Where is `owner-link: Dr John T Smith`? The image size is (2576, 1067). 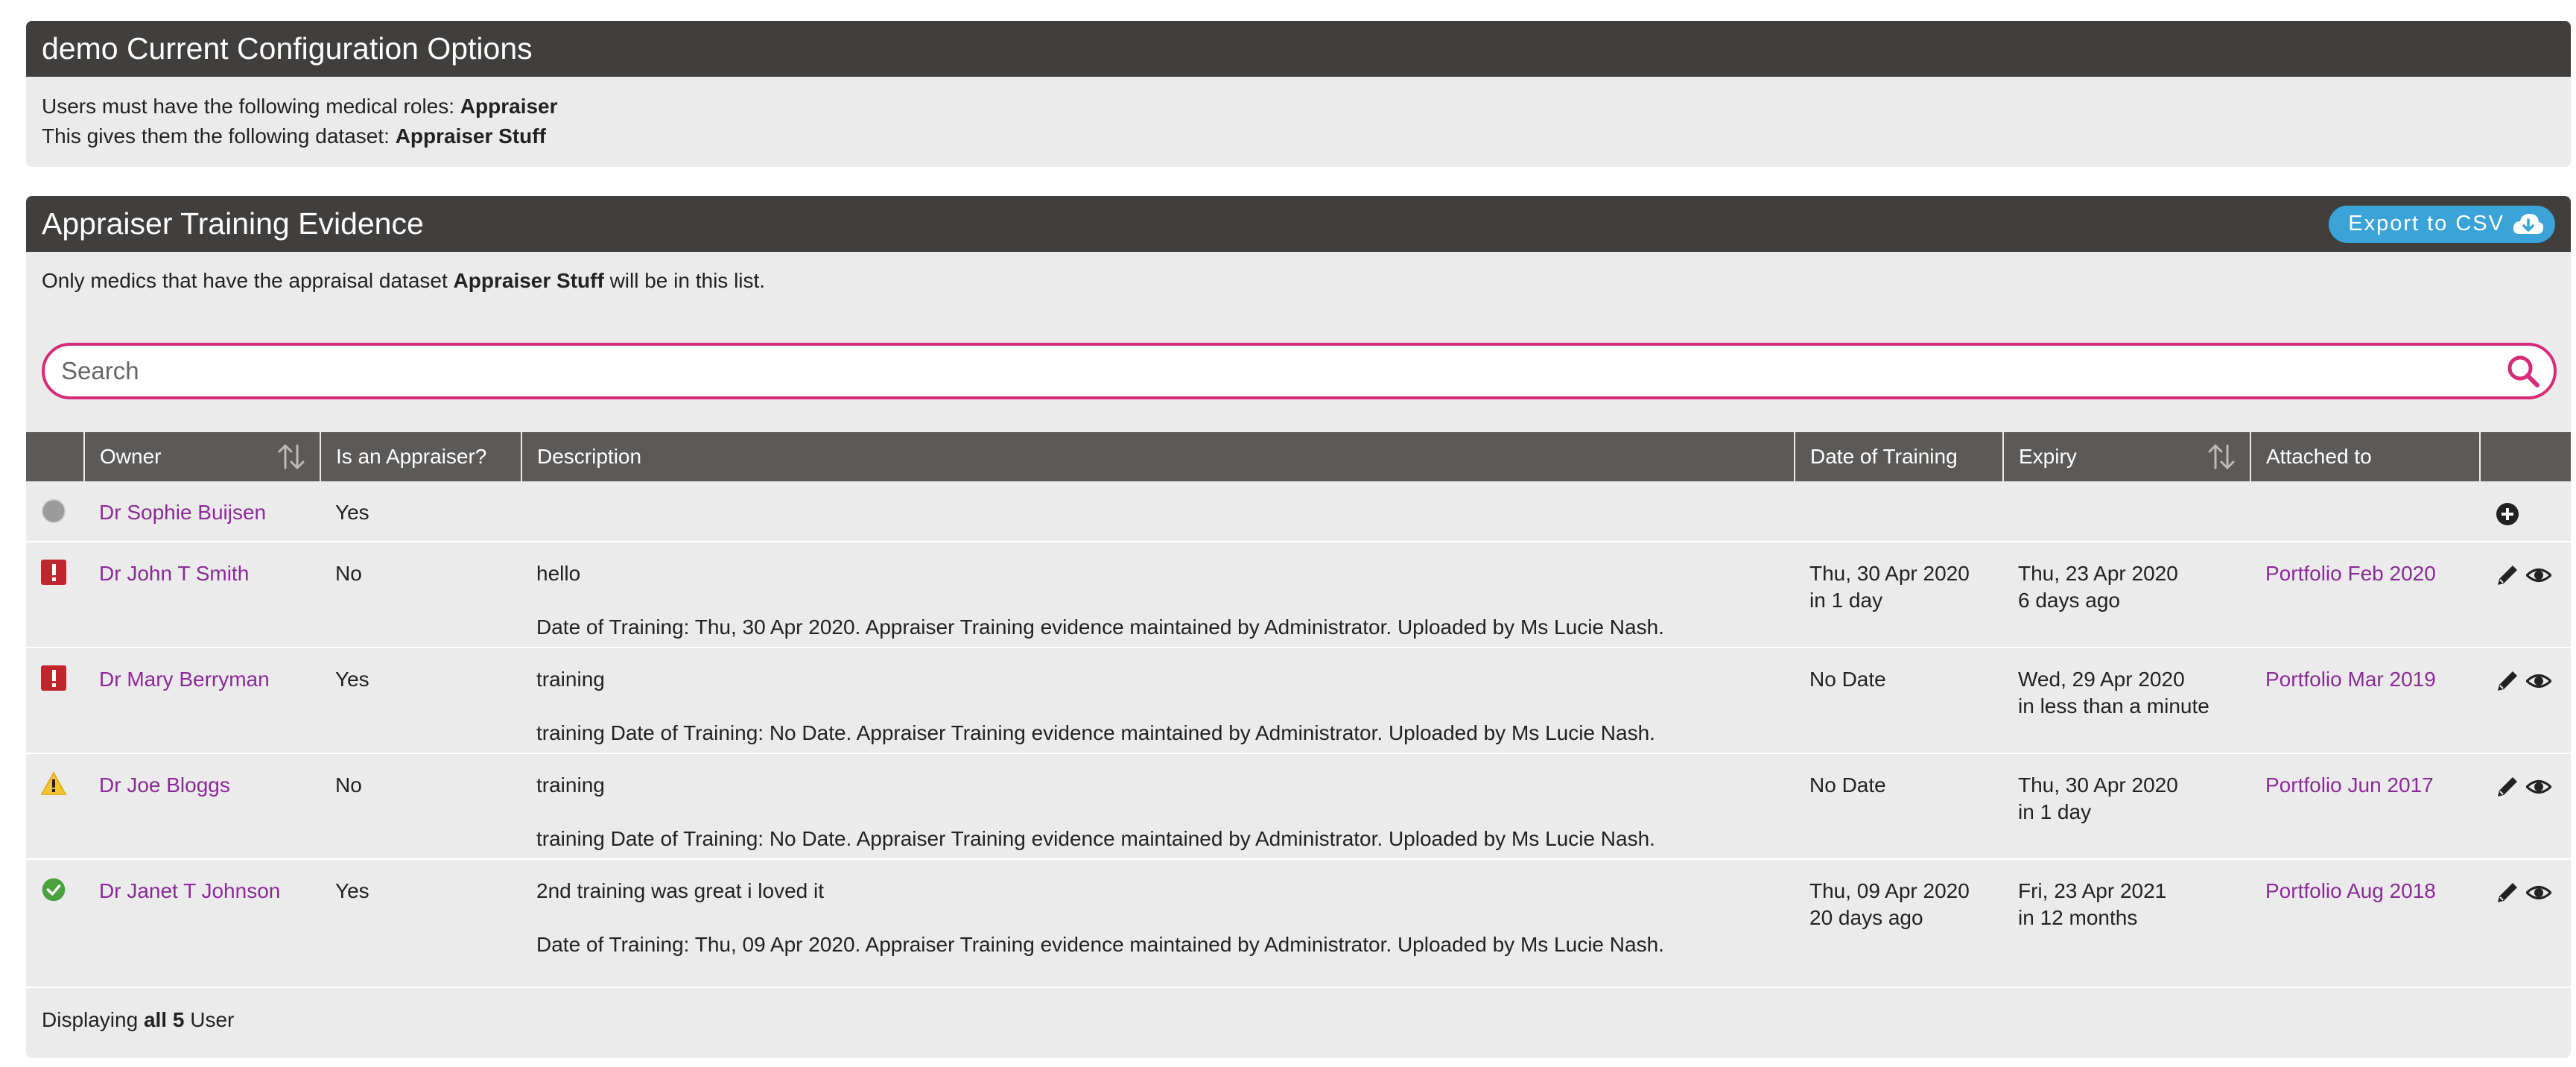
owner-link: Dr John T Smith is located at coordinates (174, 573).